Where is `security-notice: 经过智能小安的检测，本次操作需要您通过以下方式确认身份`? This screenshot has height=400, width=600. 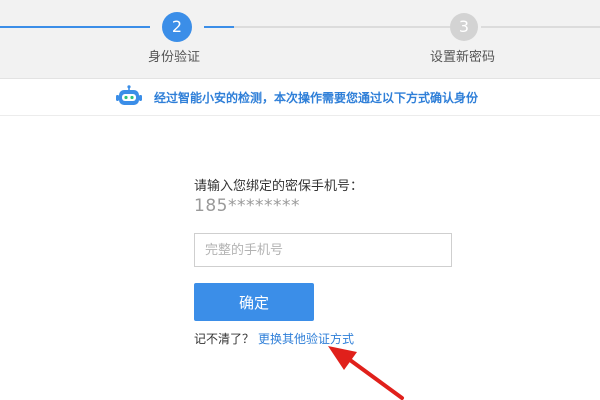
security-notice: 经过智能小安的检测，本次操作需要您通过以下方式确认身份 is located at coordinates (300, 97).